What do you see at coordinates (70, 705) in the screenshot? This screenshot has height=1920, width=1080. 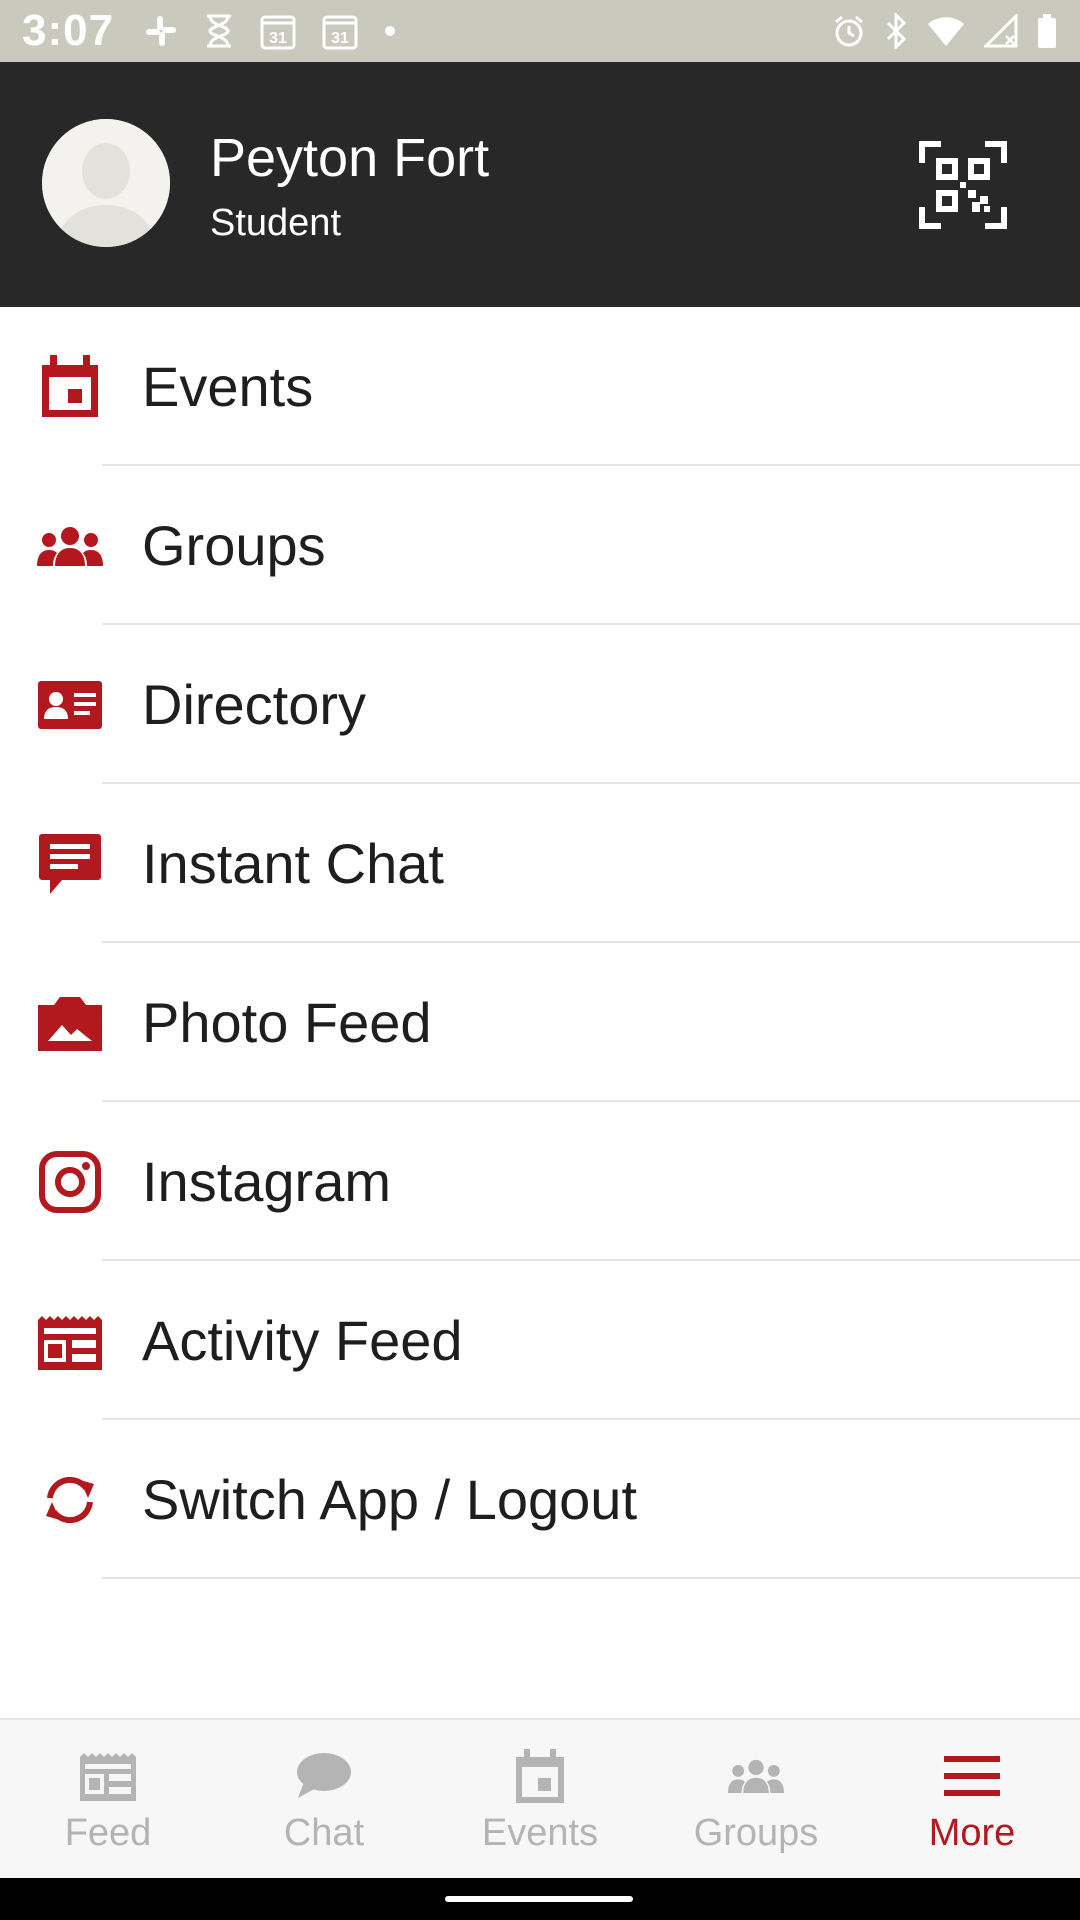 I see `id-card-icon` at bounding box center [70, 705].